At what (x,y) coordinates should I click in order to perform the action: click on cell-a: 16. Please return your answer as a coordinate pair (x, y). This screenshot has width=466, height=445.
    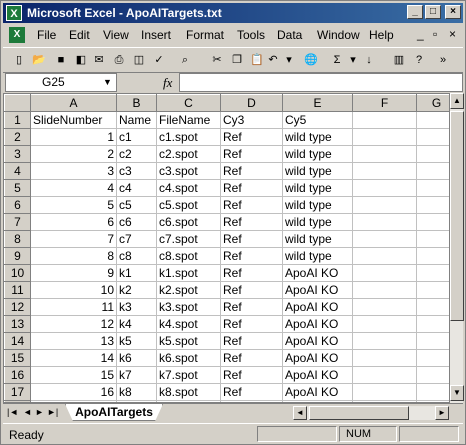
    Looking at the image, I should click on (73, 392).